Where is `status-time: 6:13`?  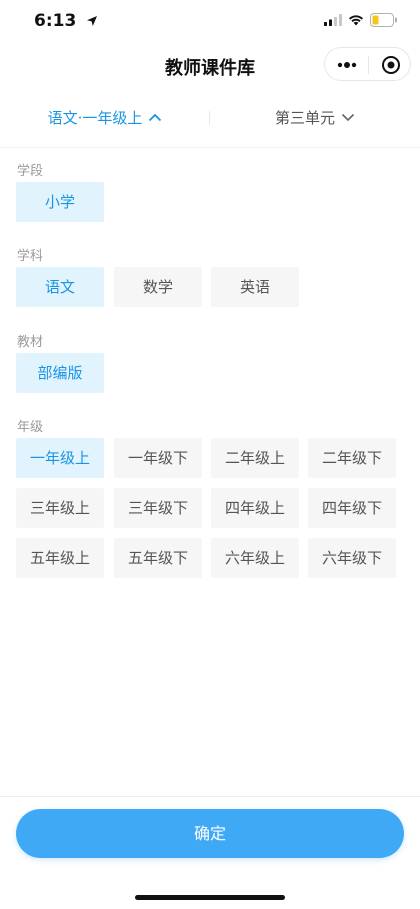 status-time: 6:13 is located at coordinates (55, 21).